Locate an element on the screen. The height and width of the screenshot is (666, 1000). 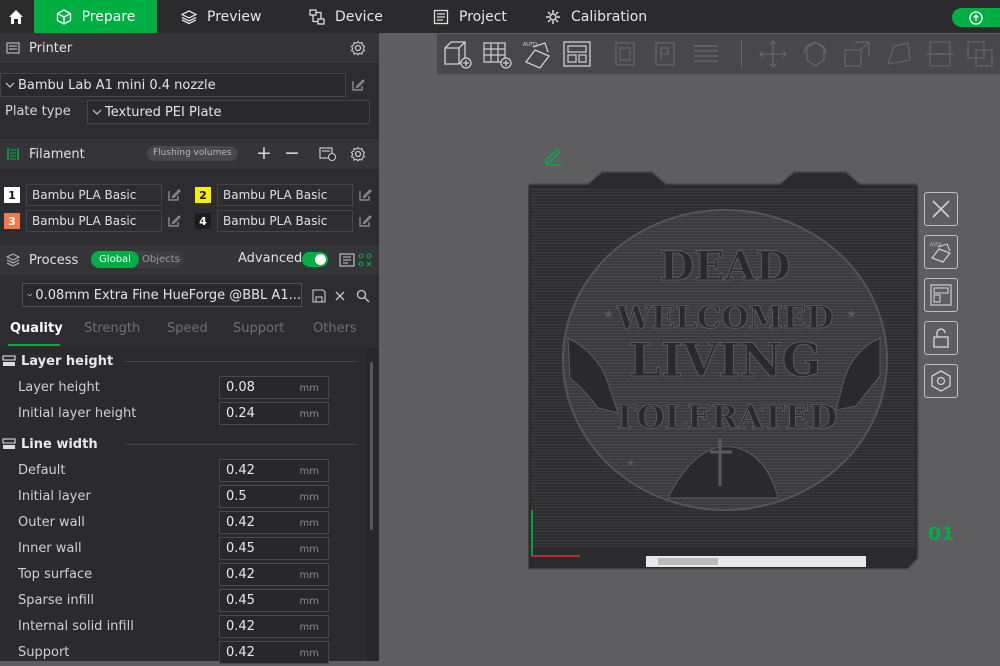
param-label: Top surface is located at coordinates (55, 574).